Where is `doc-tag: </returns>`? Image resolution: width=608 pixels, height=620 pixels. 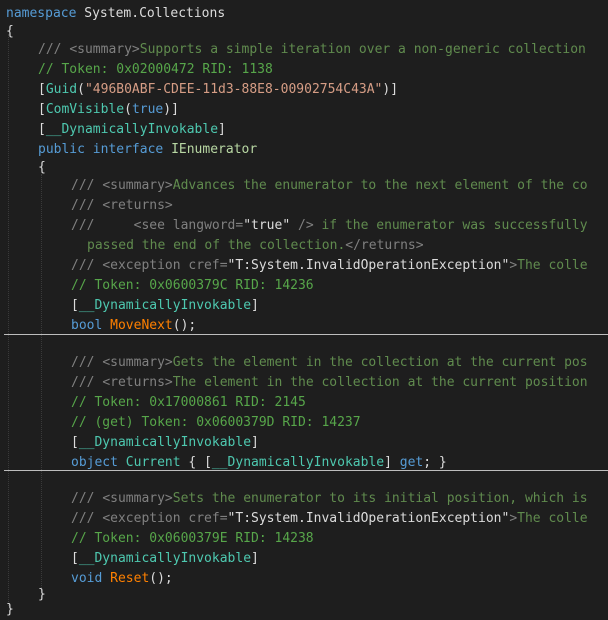 doc-tag: </returns> is located at coordinates (384, 245).